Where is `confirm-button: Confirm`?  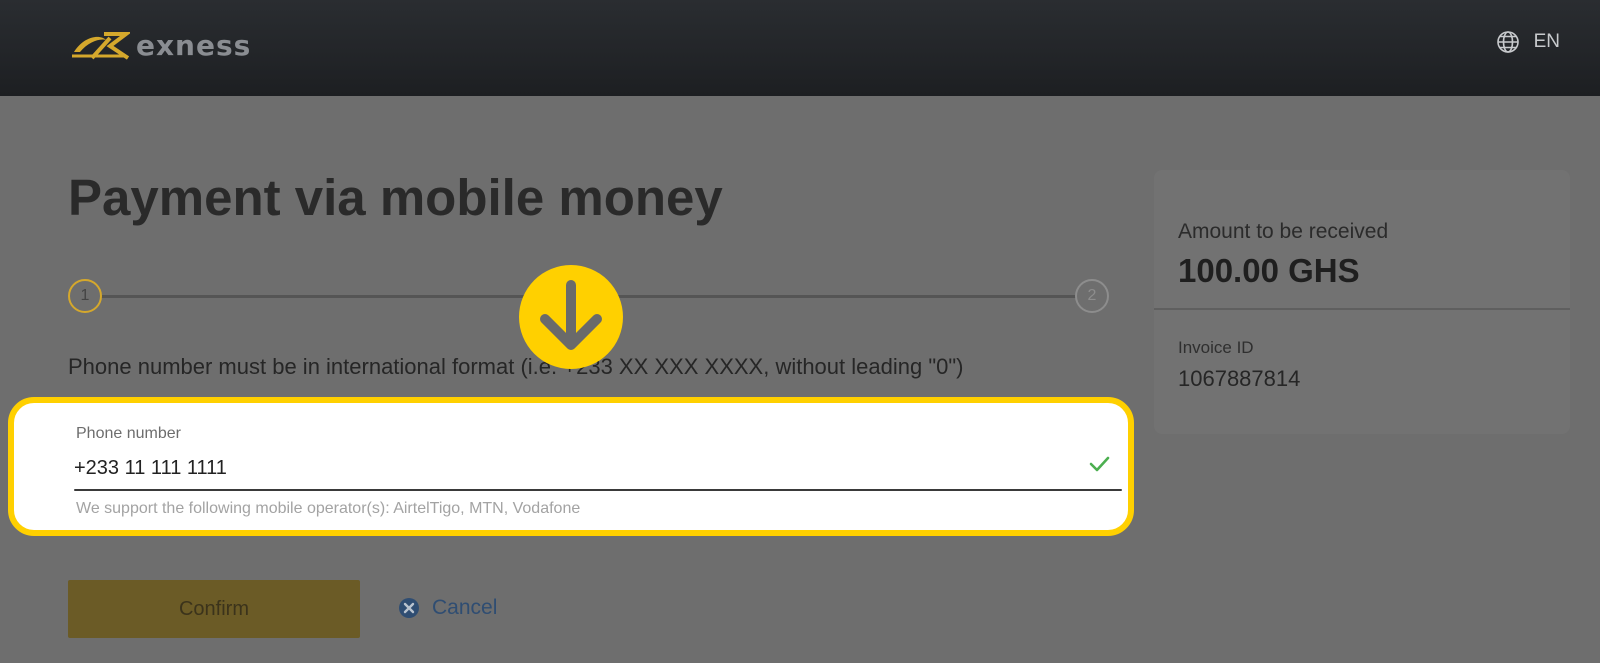 confirm-button: Confirm is located at coordinates (214, 609).